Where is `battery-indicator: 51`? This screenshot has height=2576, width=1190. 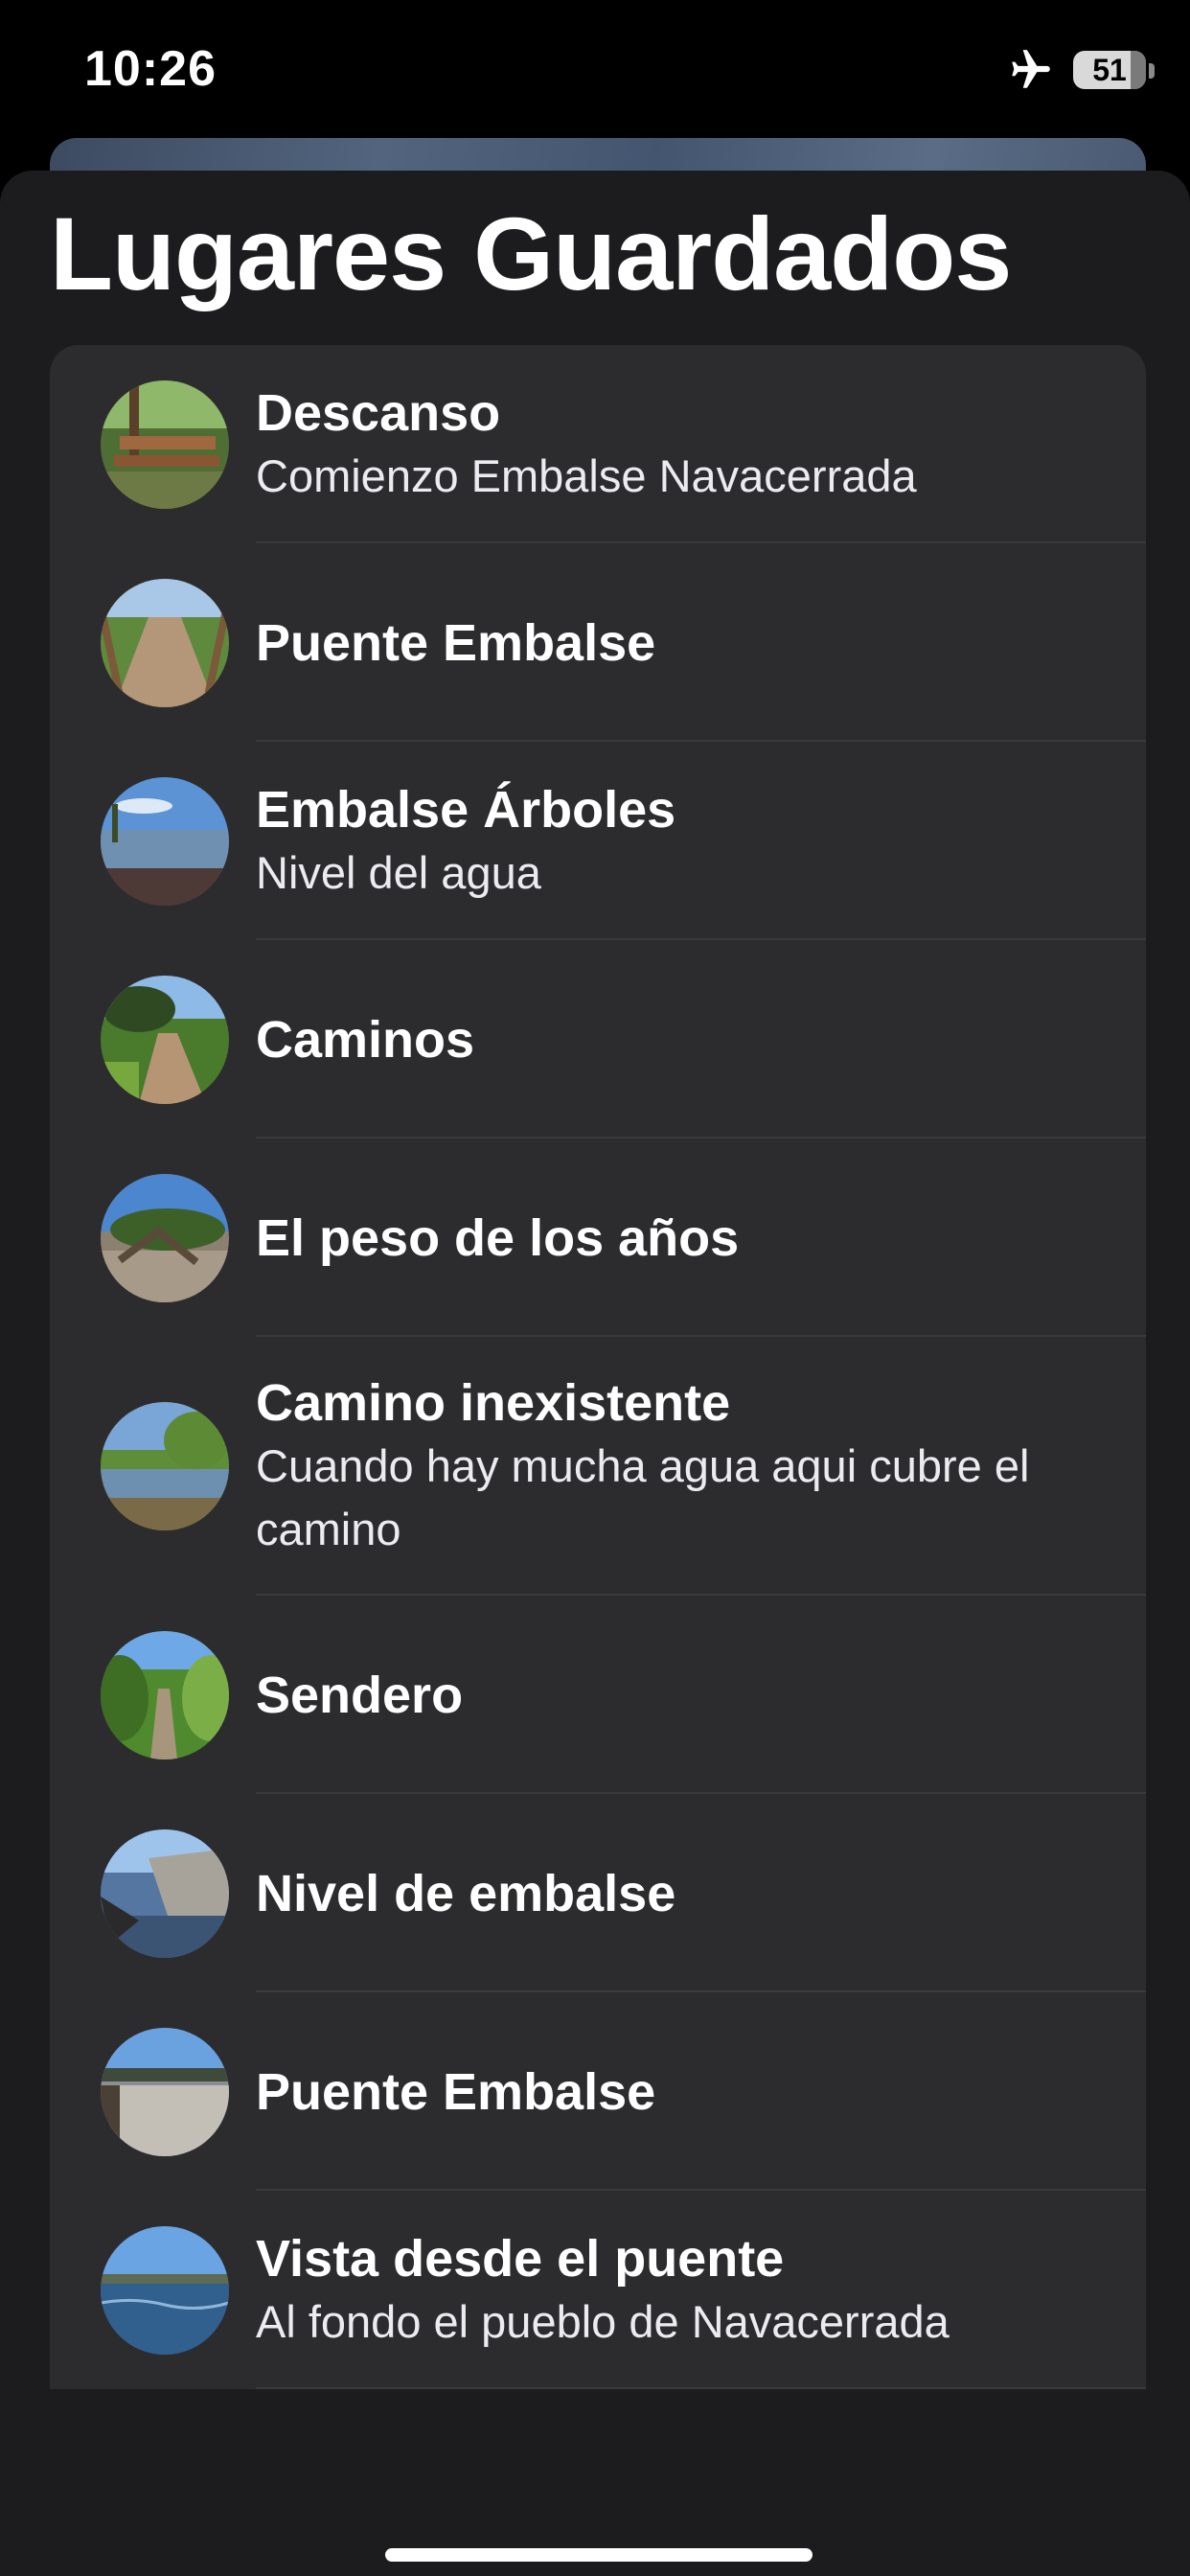 battery-indicator: 51 is located at coordinates (1109, 70).